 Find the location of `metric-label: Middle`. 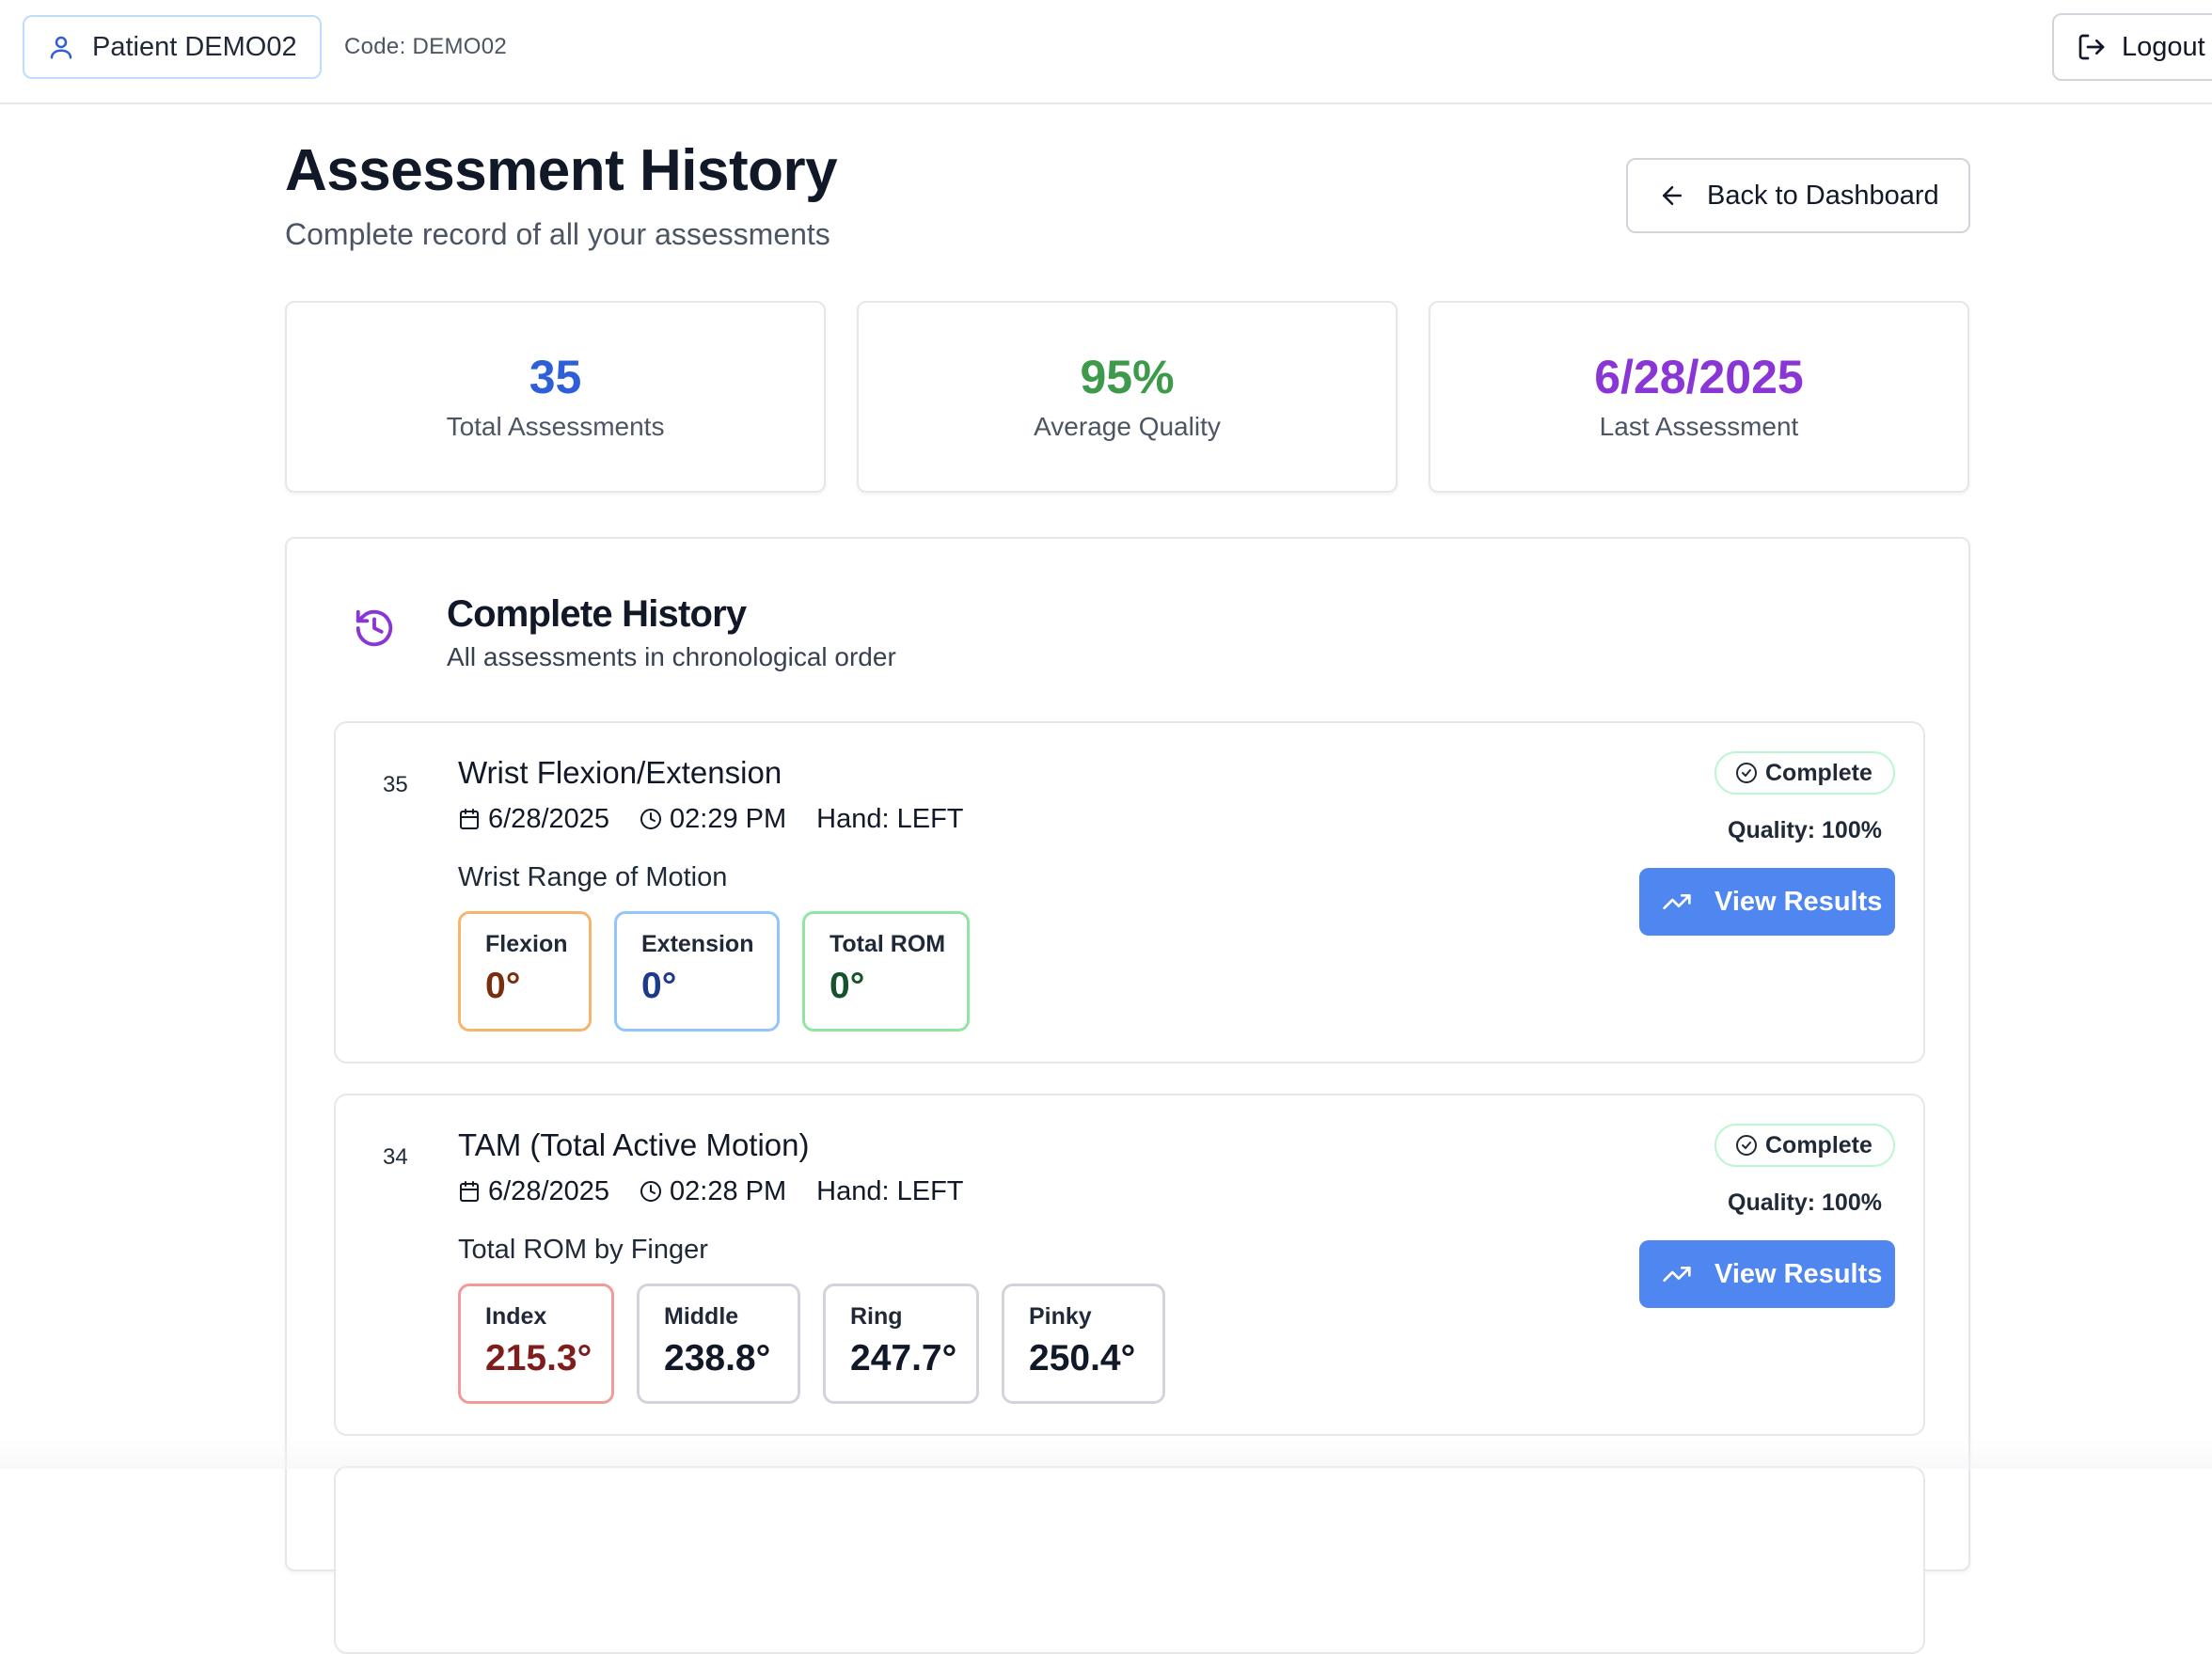

metric-label: Middle is located at coordinates (701, 1316).